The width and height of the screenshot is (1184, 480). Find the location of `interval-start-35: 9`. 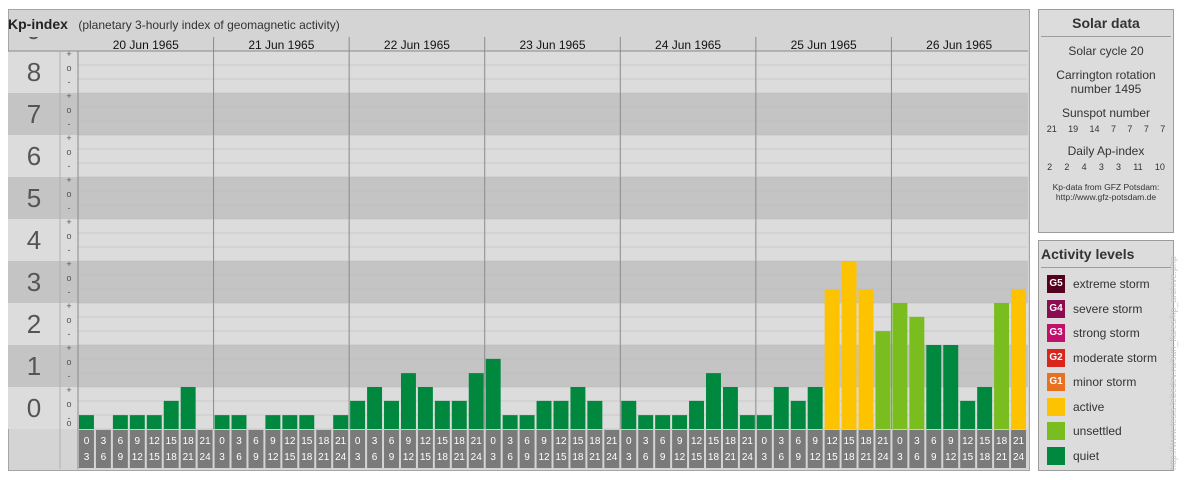

interval-start-35: 9 is located at coordinates (680, 441).